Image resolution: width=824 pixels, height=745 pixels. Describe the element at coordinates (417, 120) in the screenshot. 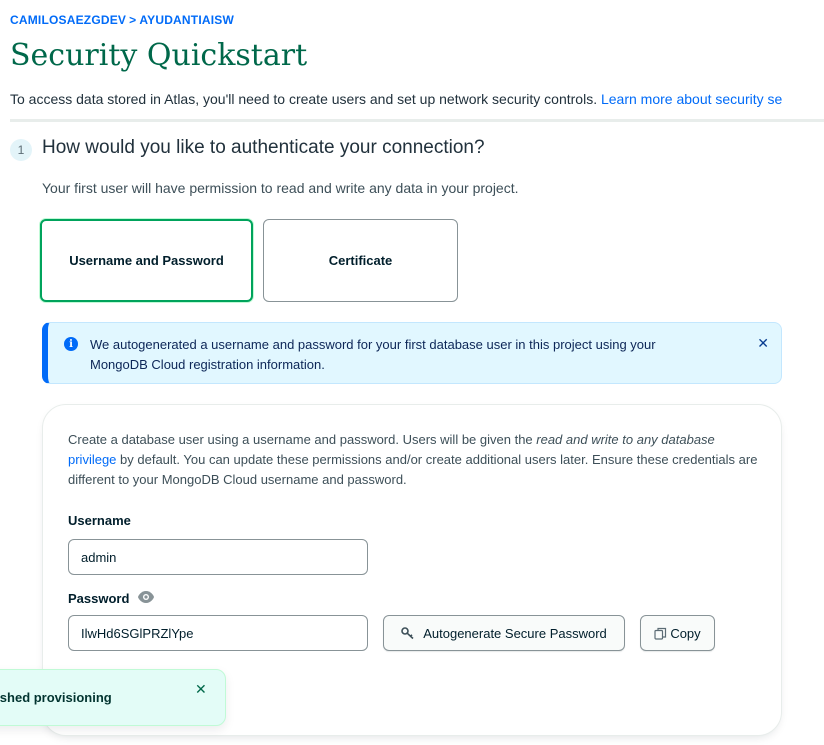

I see `divider` at that location.